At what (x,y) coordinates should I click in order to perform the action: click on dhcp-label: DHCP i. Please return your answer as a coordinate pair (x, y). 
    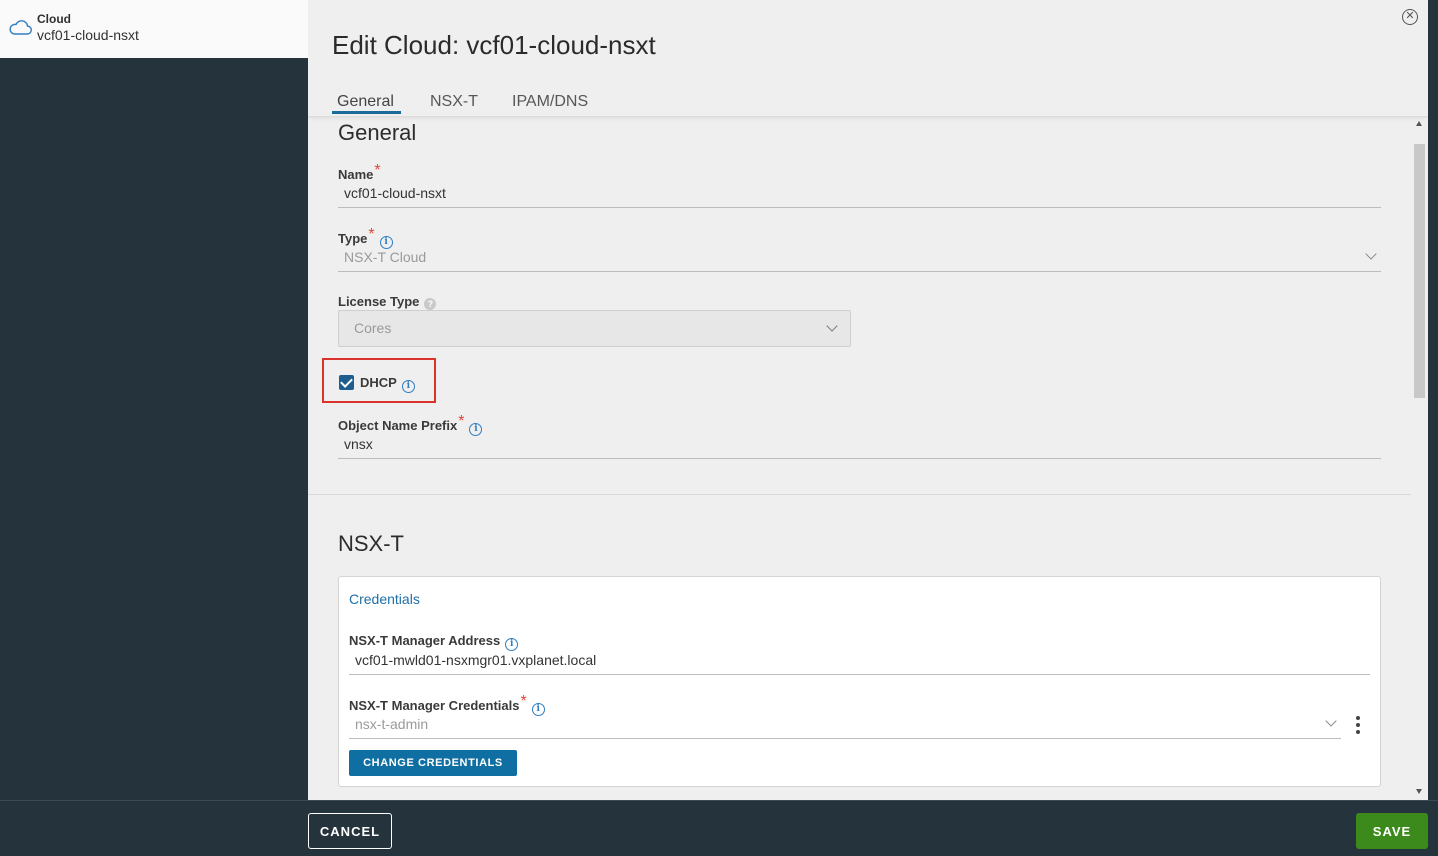
    Looking at the image, I should click on (387, 384).